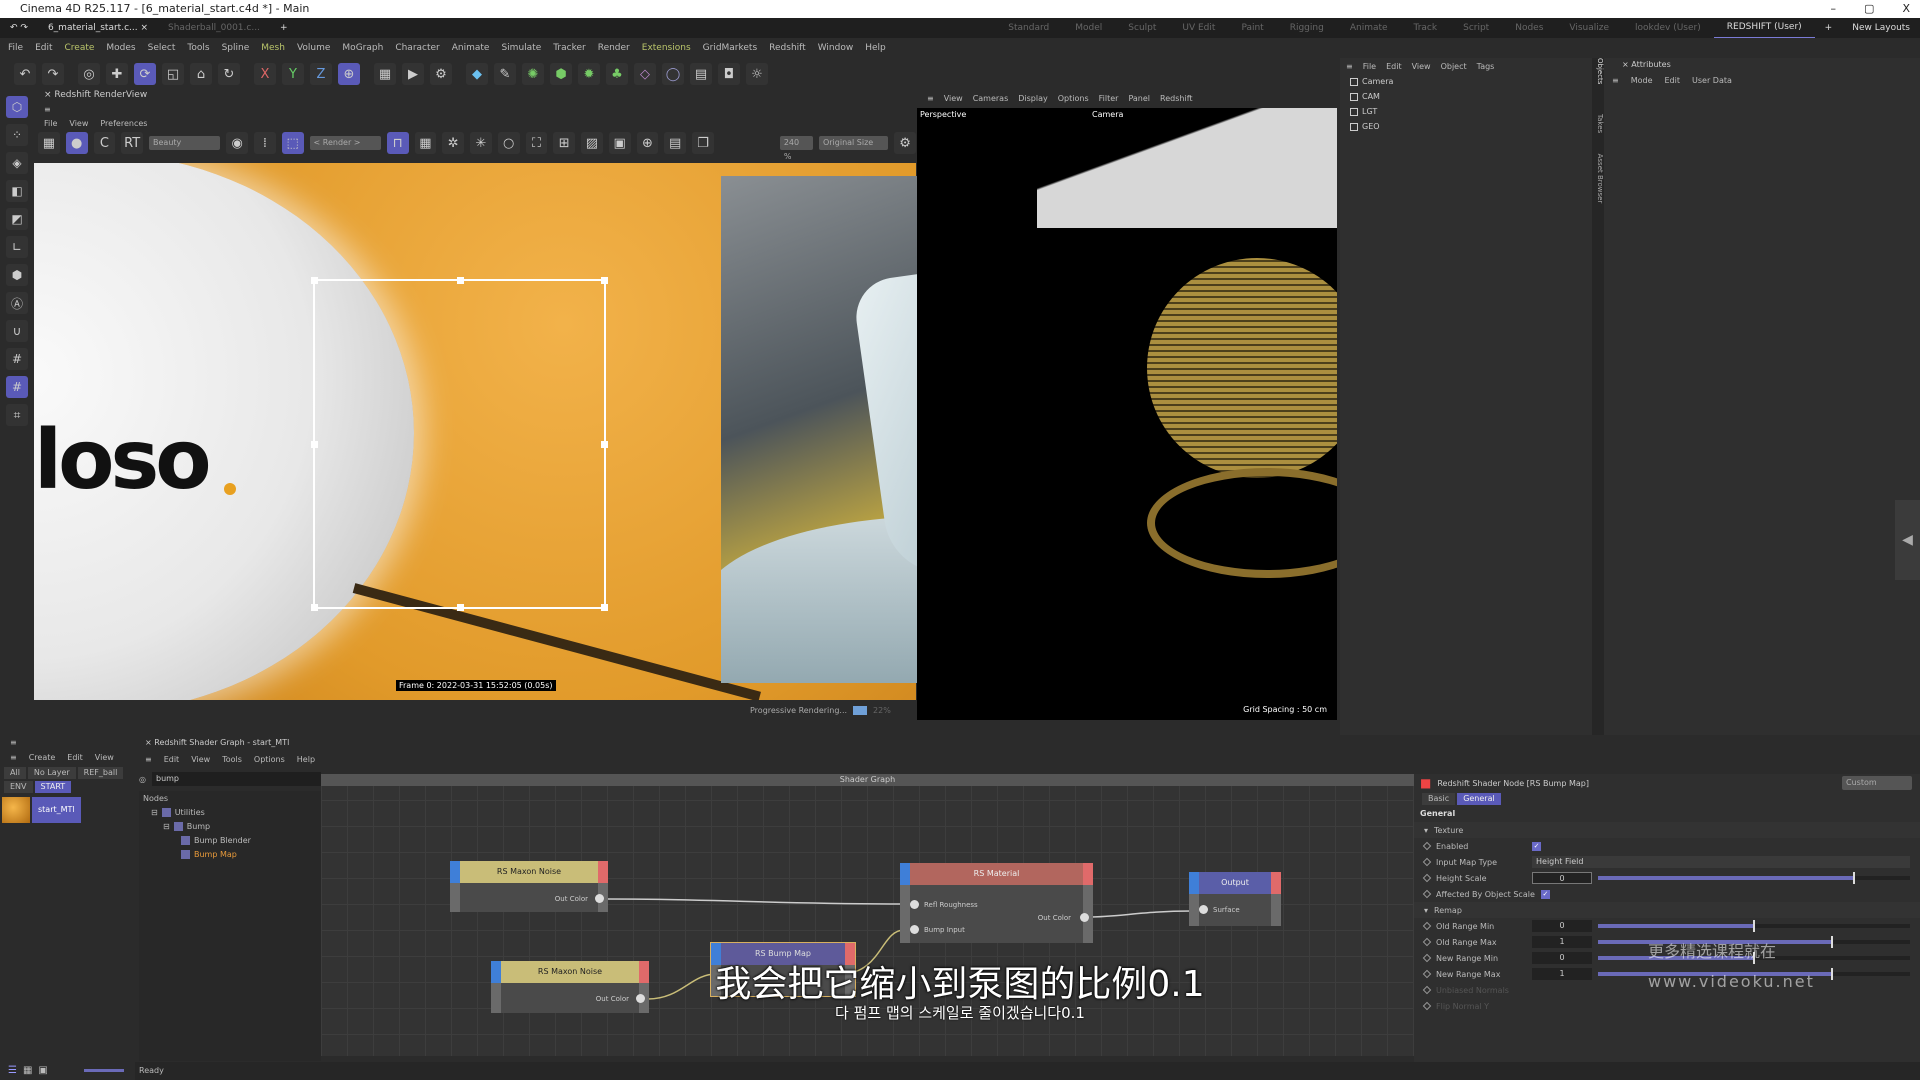 The height and width of the screenshot is (1080, 1920). What do you see at coordinates (345, 143) in the screenshot?
I see `render-select: < Render >` at bounding box center [345, 143].